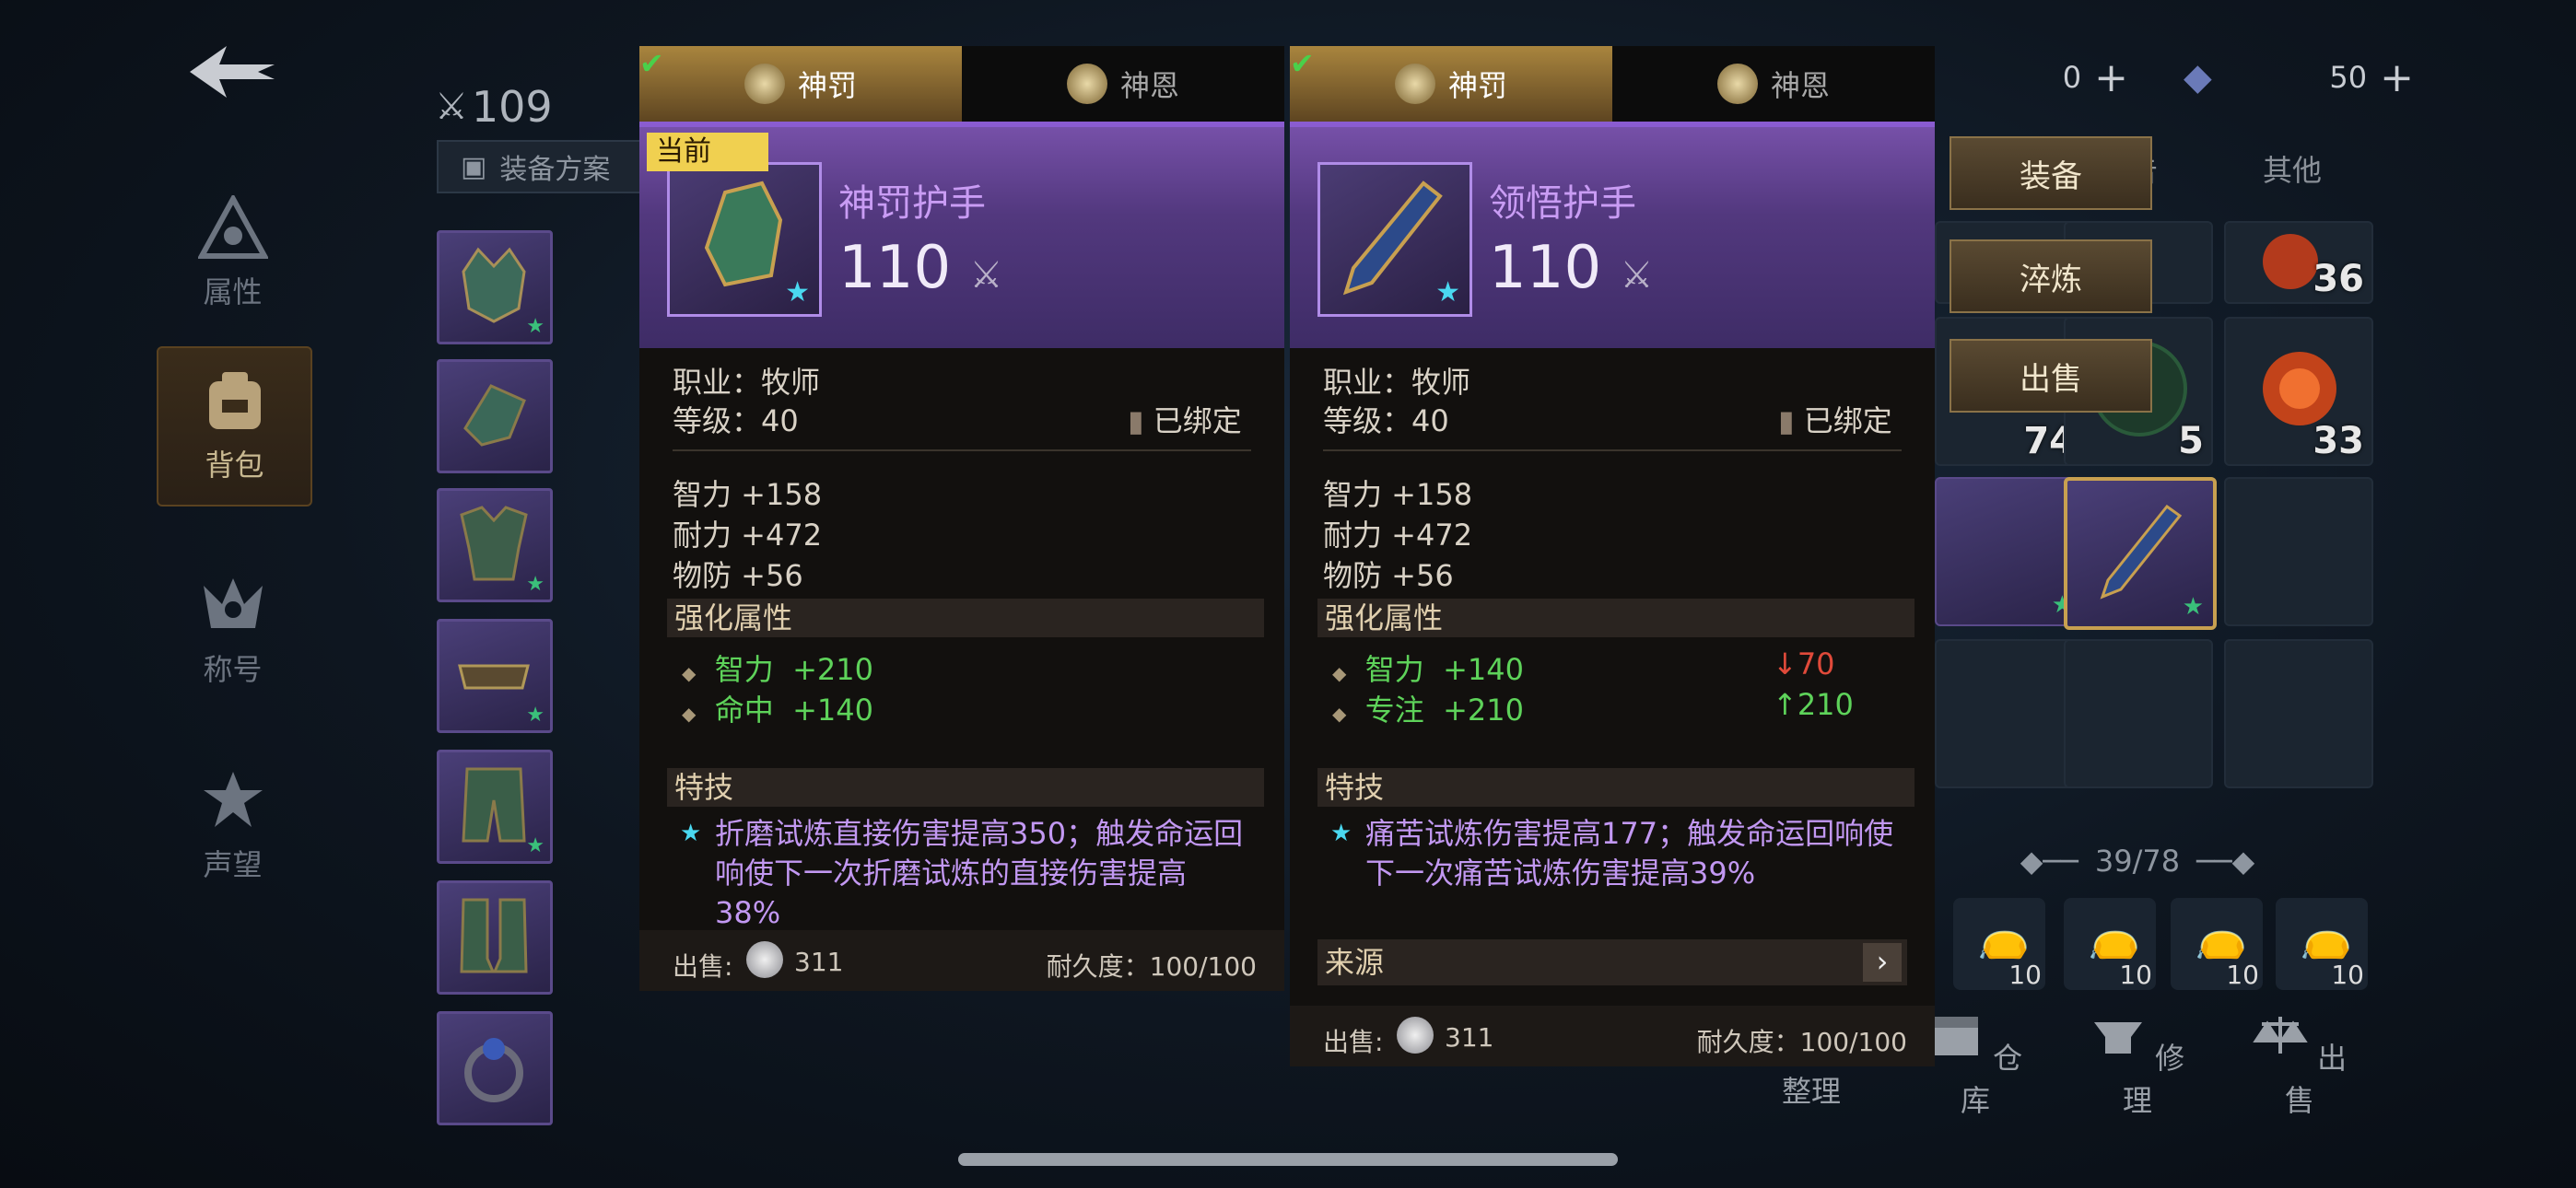 This screenshot has height=1188, width=2576. Describe the element at coordinates (1801, 1042) in the screenshot. I see `durability: 耐久度：100/100` at that location.